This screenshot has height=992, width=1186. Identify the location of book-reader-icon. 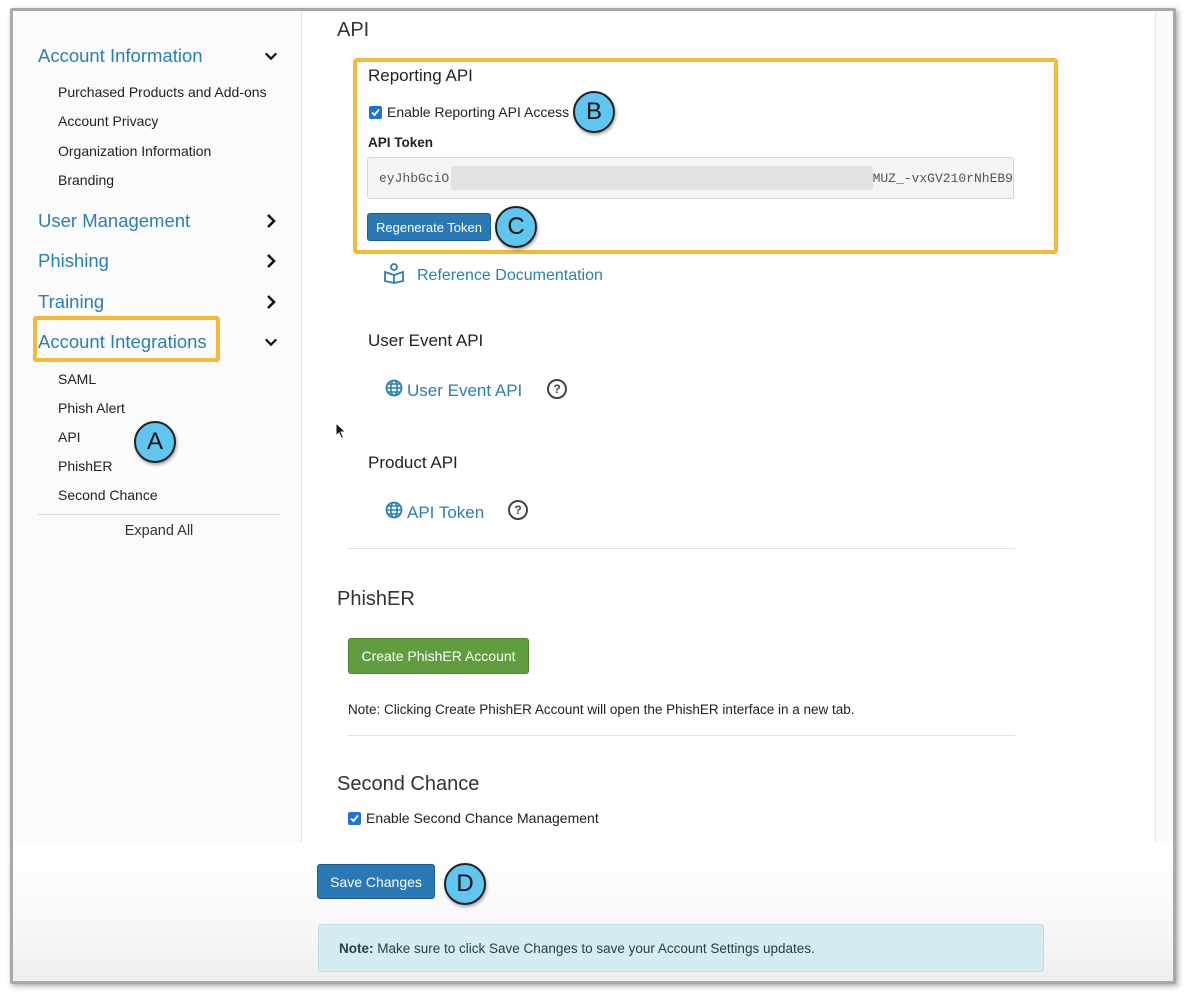
(394, 275).